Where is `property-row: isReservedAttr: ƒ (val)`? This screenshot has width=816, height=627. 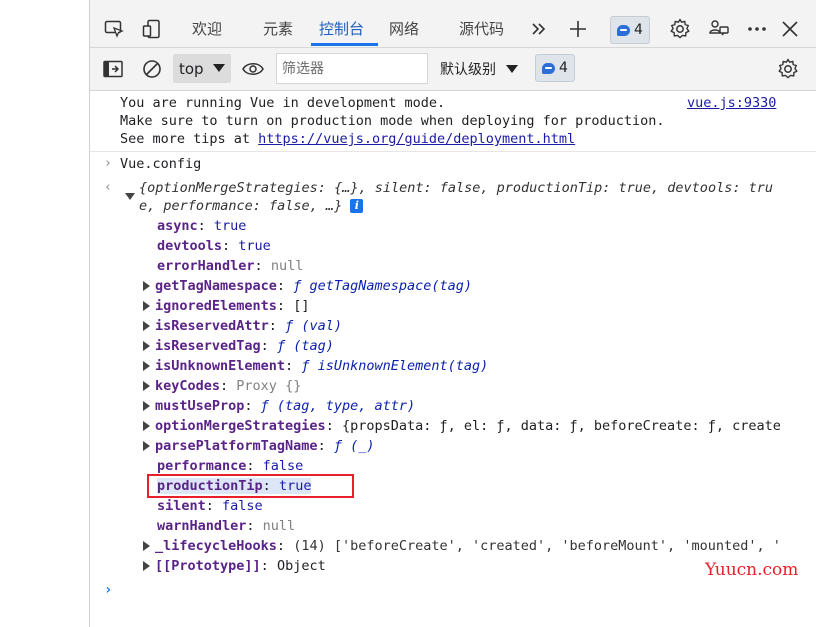 property-row: isReservedAttr: ƒ (val) is located at coordinates (248, 326).